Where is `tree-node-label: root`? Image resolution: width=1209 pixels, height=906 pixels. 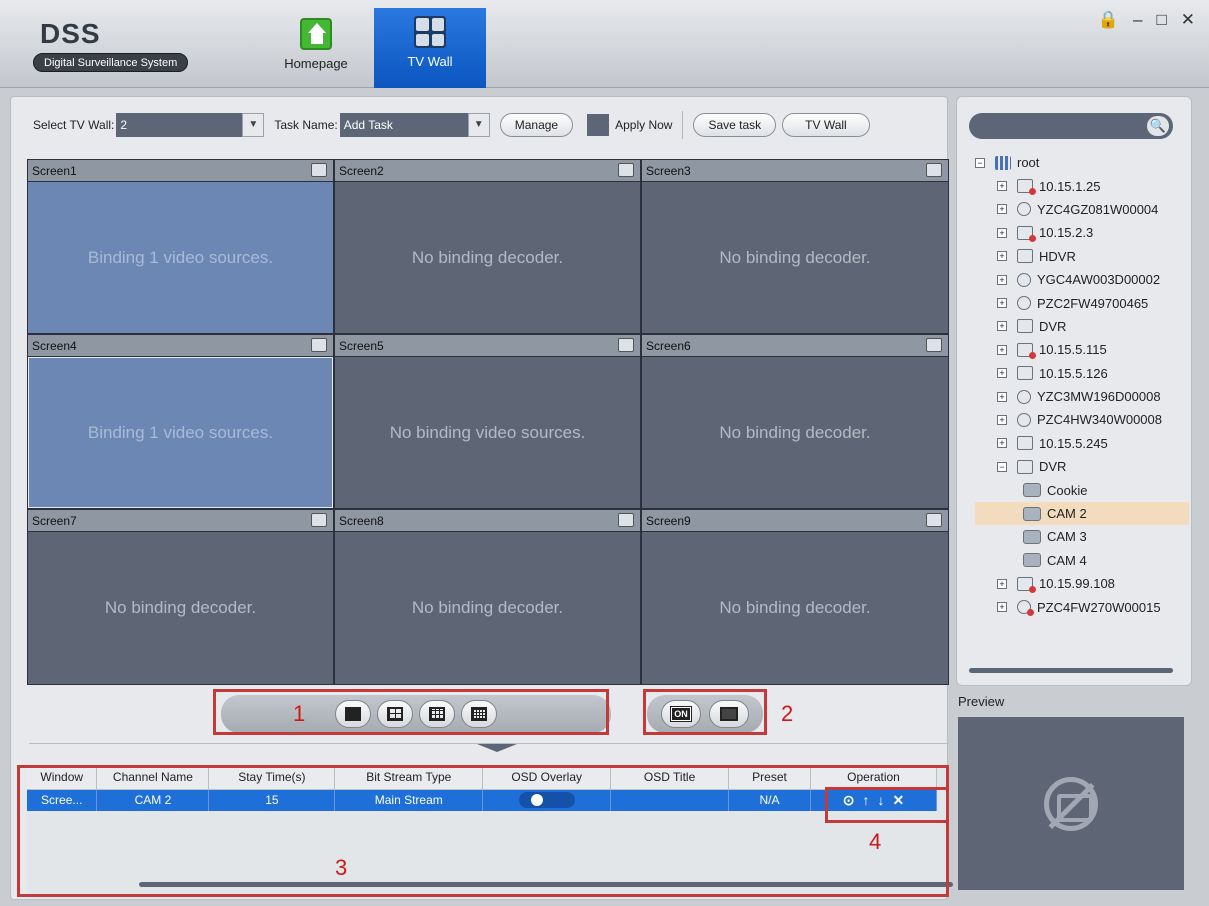
tree-node-label: root is located at coordinates (1028, 163).